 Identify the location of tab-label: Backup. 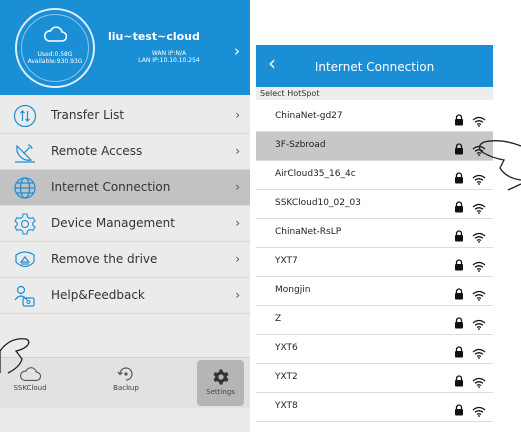
(126, 388).